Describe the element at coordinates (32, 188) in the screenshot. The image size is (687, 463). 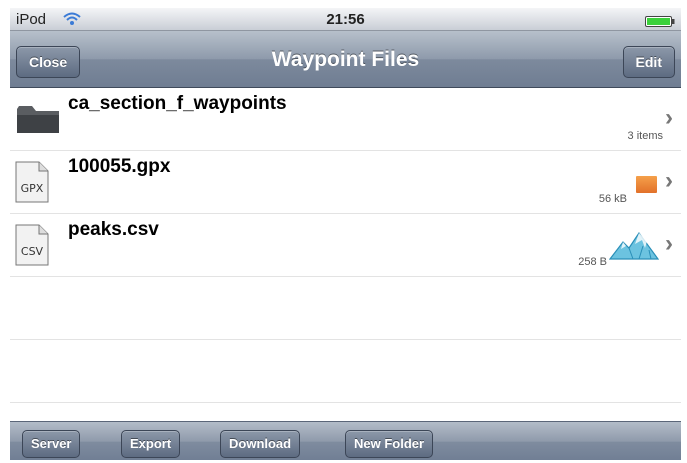
I see `svg-text: GPX` at that location.